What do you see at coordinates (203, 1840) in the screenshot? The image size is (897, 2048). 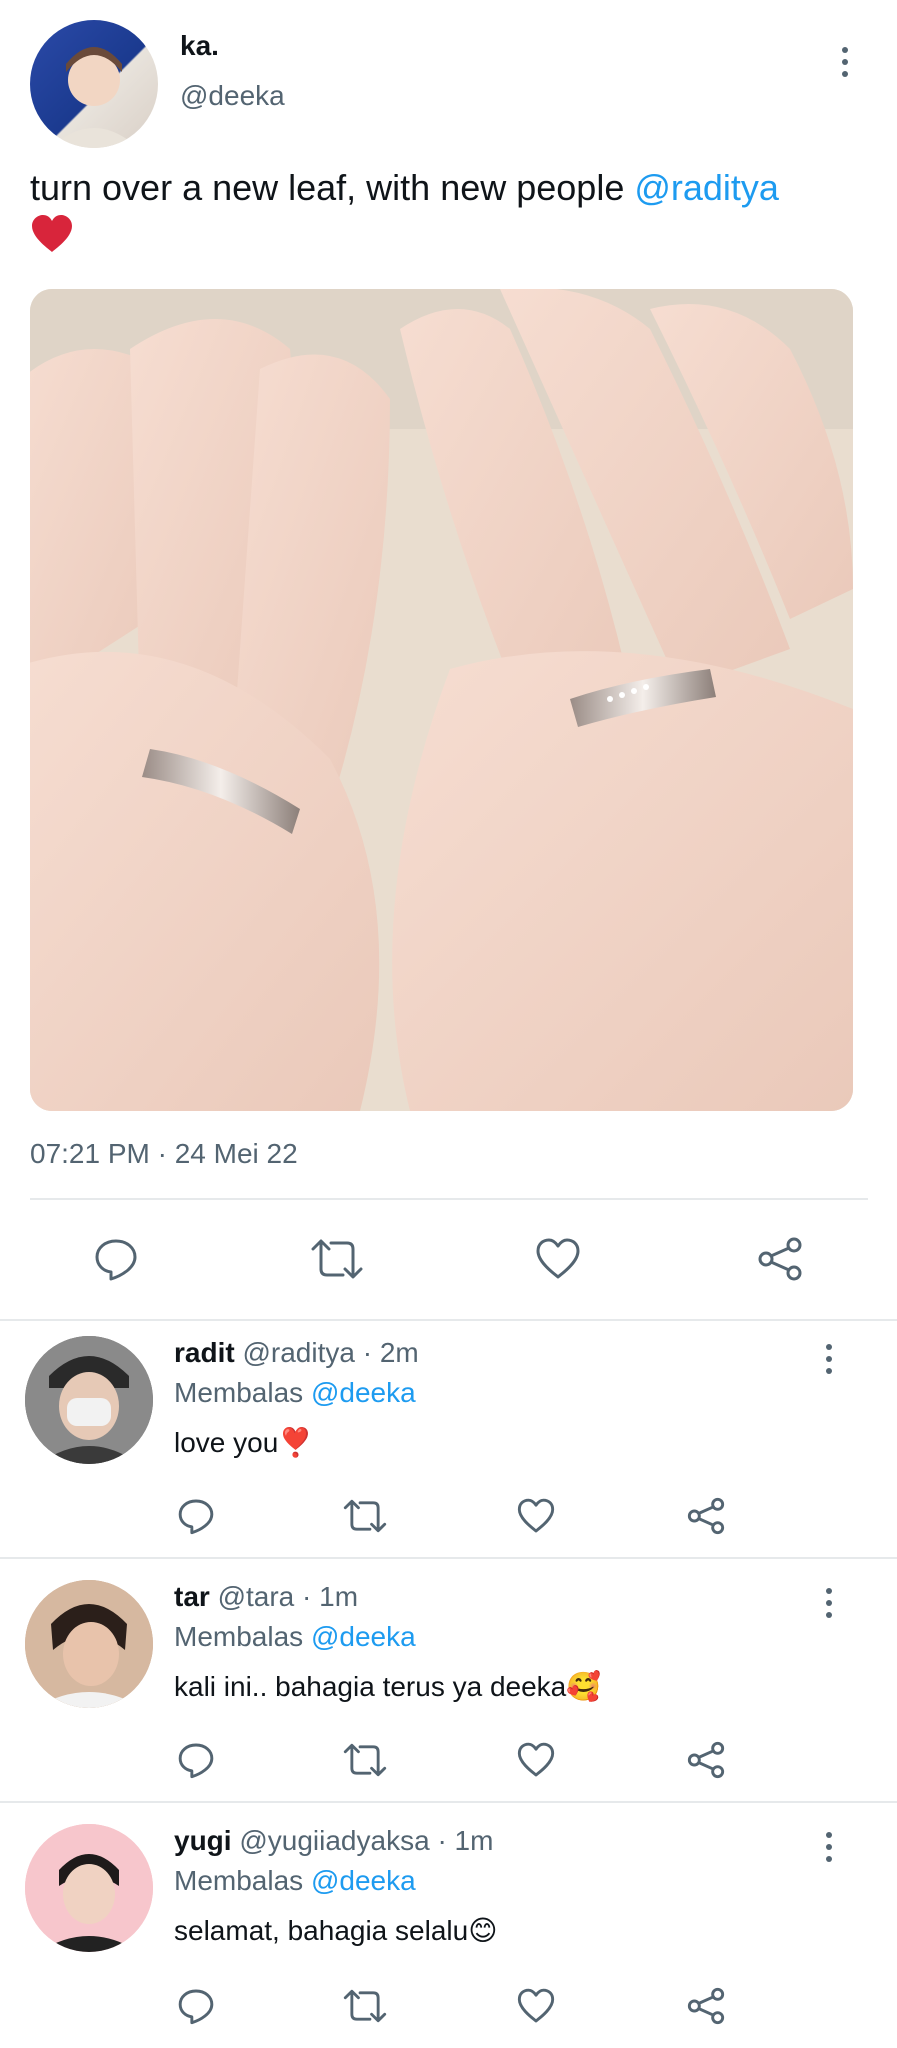 I see `reply-name: yugi` at bounding box center [203, 1840].